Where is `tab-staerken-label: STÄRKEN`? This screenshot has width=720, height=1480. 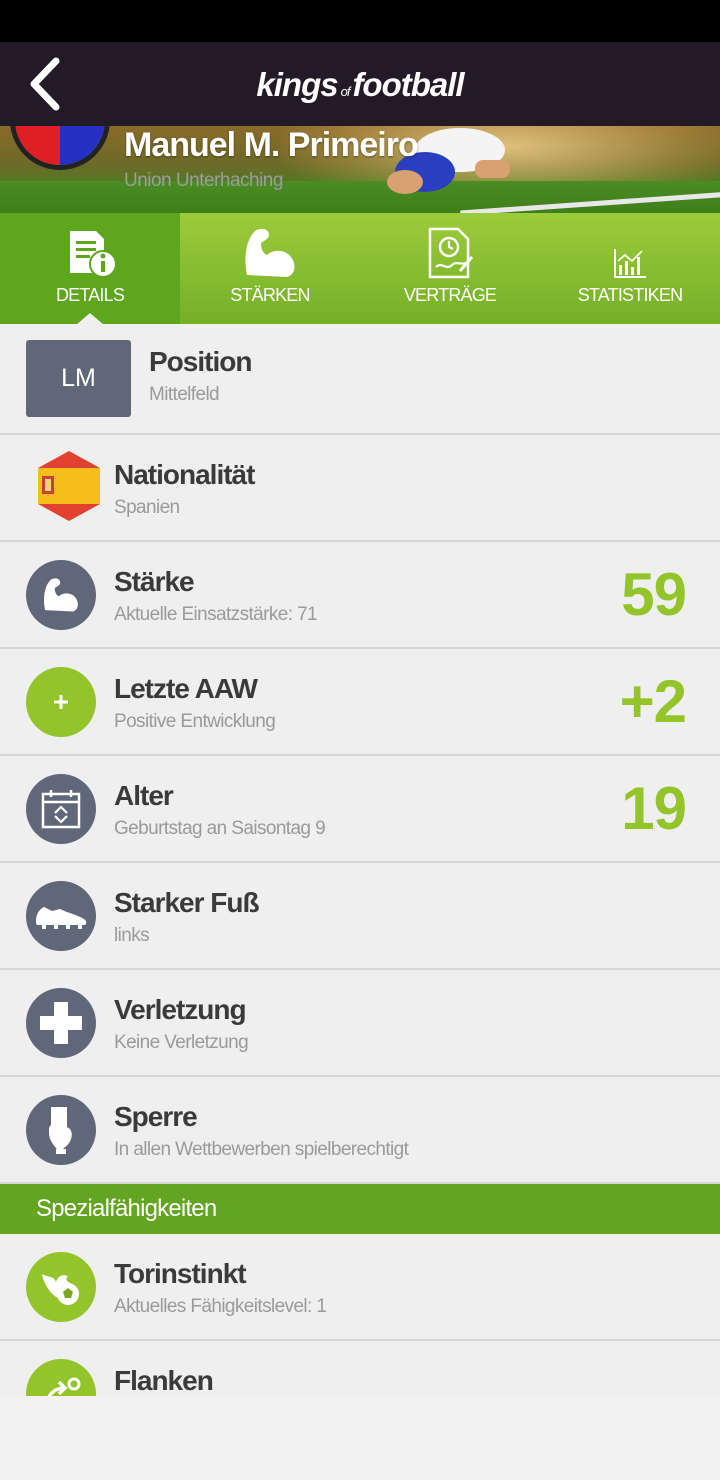
tab-staerken-label: STÄRKEN is located at coordinates (270, 295).